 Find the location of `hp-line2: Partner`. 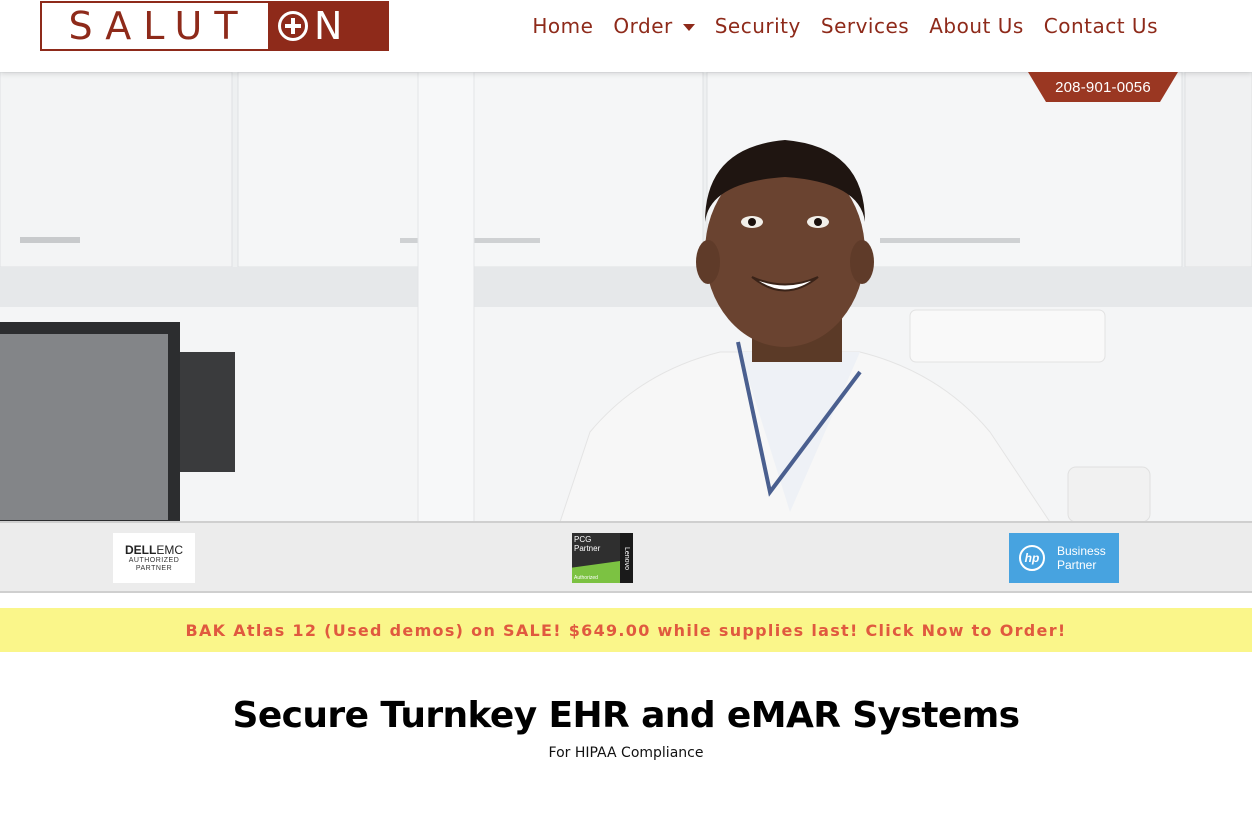

hp-line2: Partner is located at coordinates (1077, 565).